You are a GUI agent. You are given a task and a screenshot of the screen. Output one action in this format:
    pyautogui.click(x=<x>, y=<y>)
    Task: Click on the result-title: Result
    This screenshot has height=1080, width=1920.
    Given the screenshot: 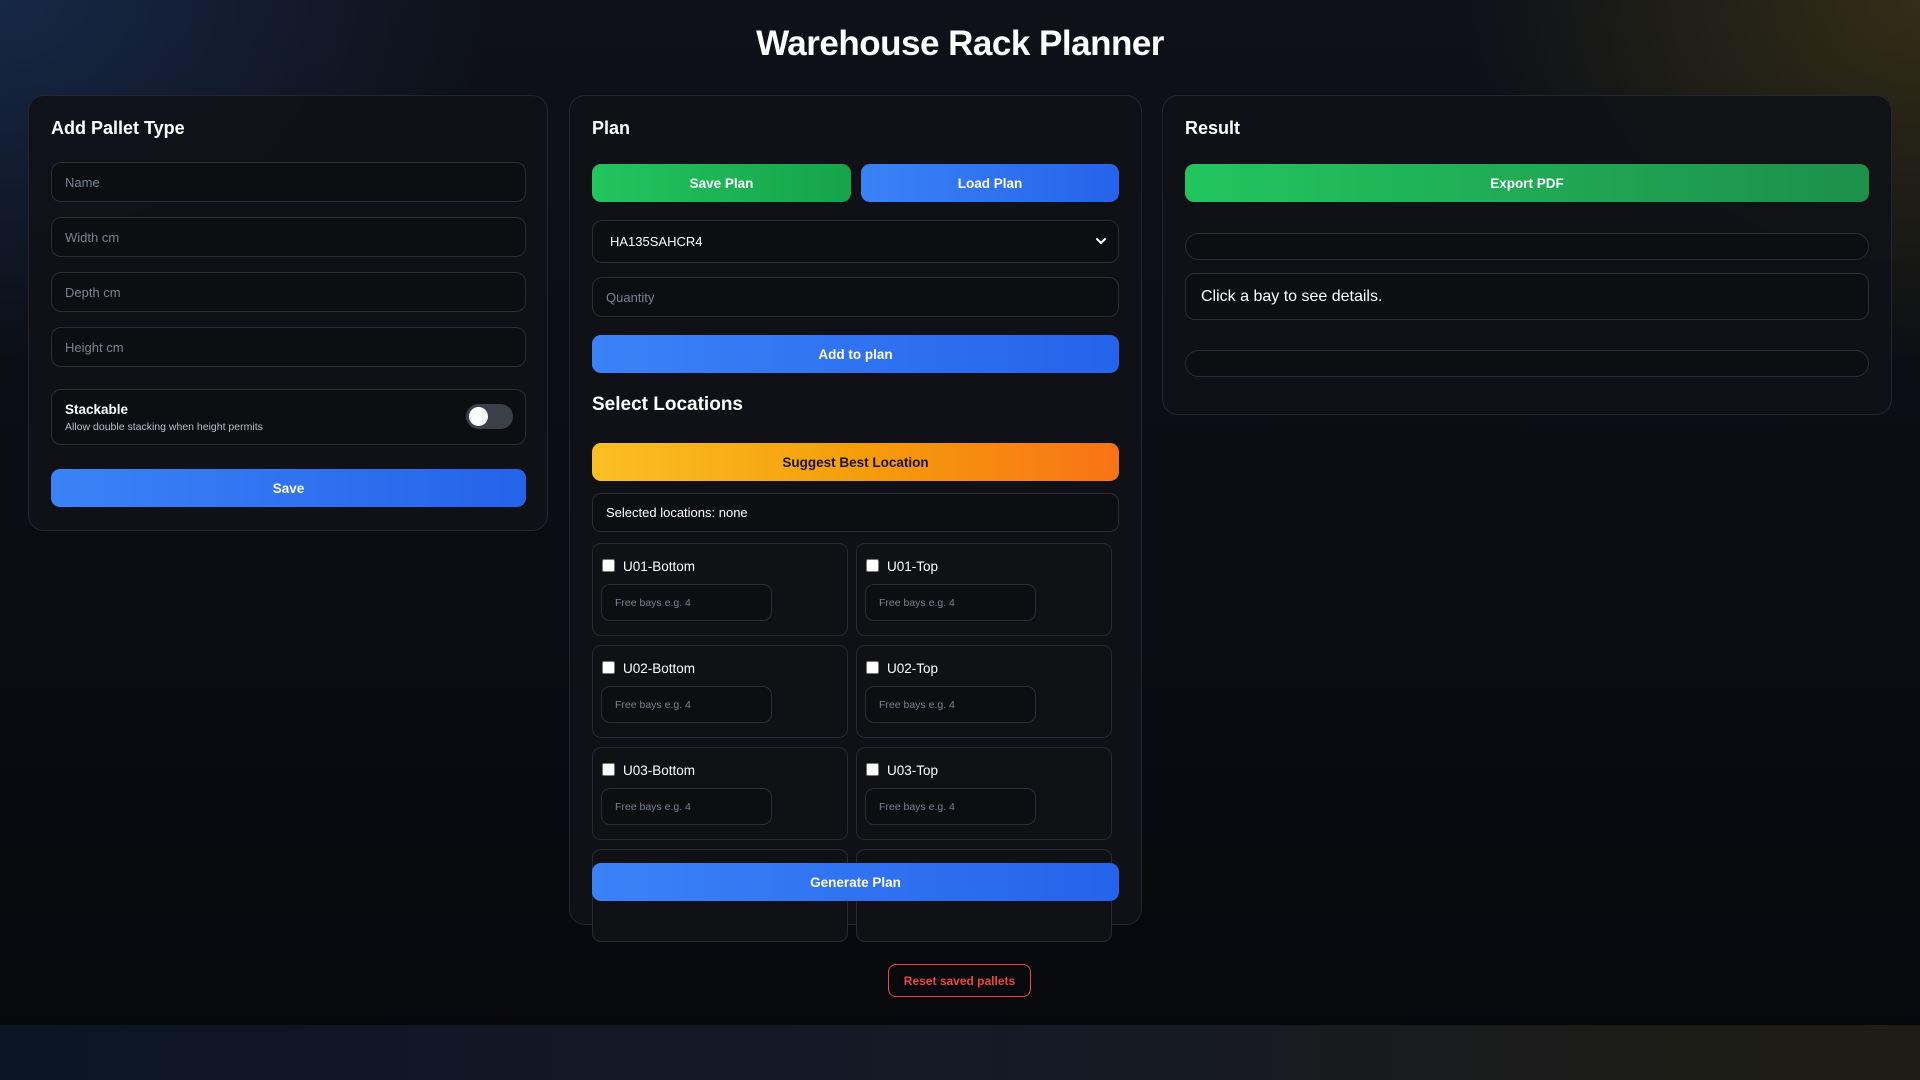 What is the action you would take?
    pyautogui.click(x=1213, y=128)
    